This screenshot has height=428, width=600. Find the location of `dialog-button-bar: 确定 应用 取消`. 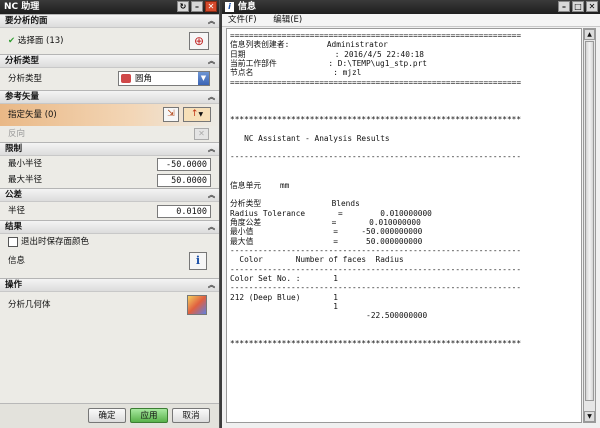

dialog-button-bar: 确定 应用 取消 is located at coordinates (109, 415).